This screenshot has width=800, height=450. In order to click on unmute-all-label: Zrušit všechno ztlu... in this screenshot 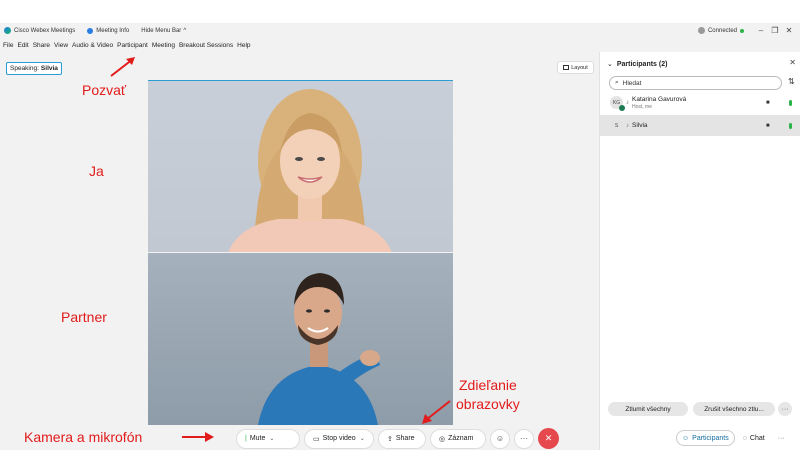, I will do `click(734, 409)`.